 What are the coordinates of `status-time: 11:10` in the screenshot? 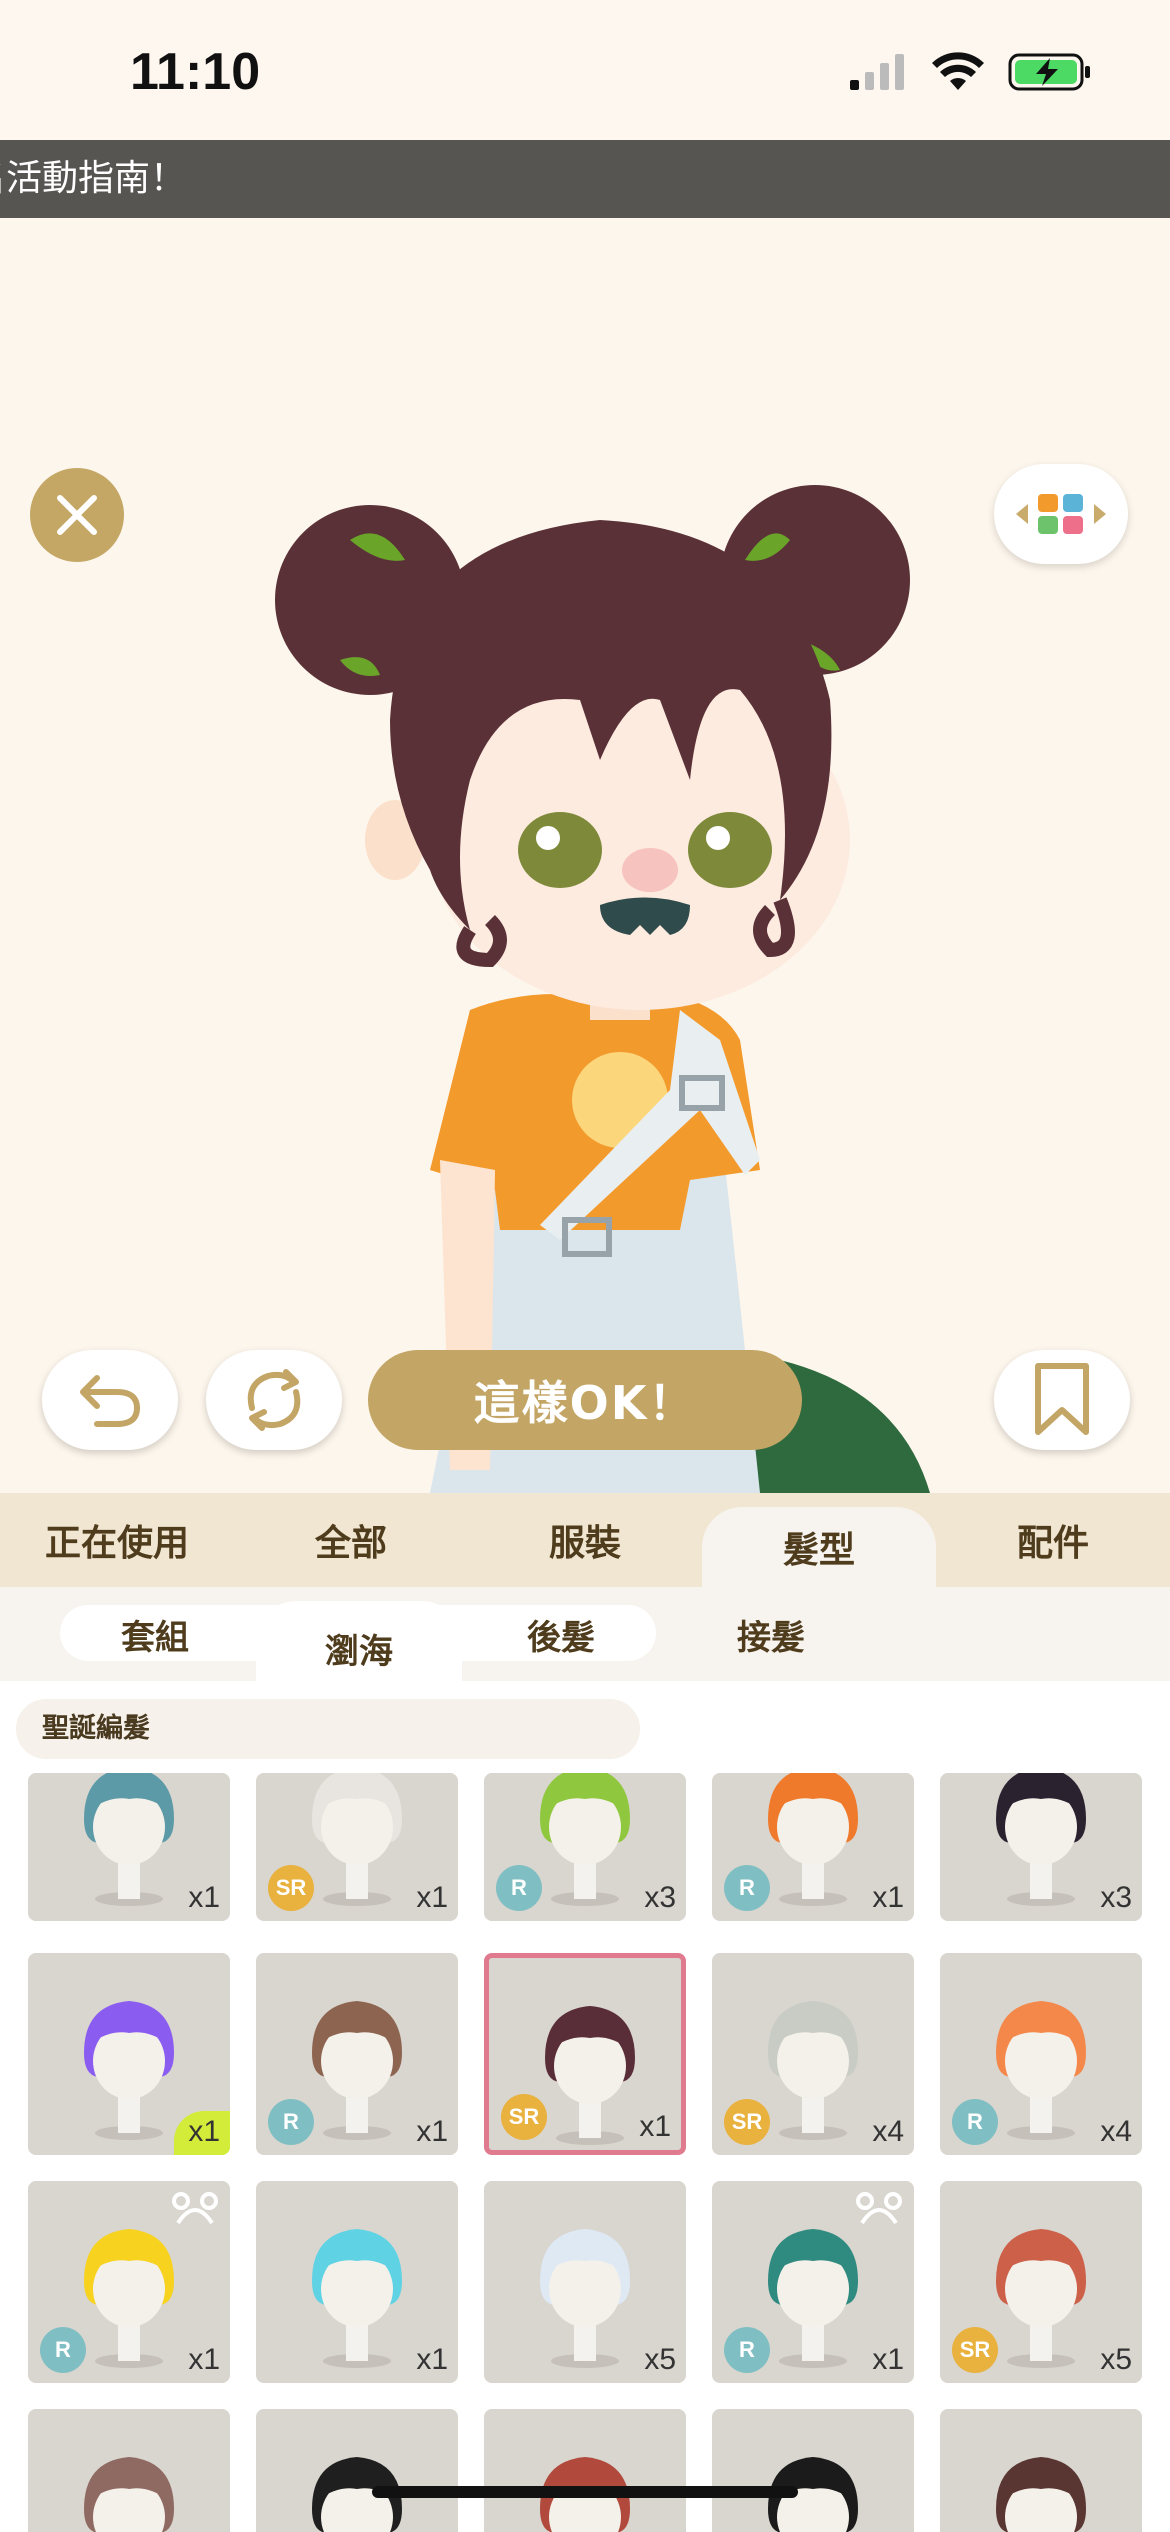 It's located at (195, 72).